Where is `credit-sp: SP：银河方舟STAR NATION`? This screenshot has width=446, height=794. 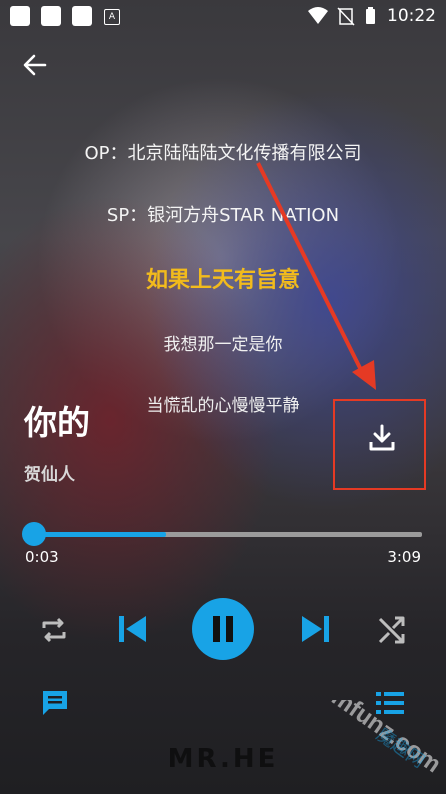
credit-sp: SP：银河方舟STAR NATION is located at coordinates (223, 215).